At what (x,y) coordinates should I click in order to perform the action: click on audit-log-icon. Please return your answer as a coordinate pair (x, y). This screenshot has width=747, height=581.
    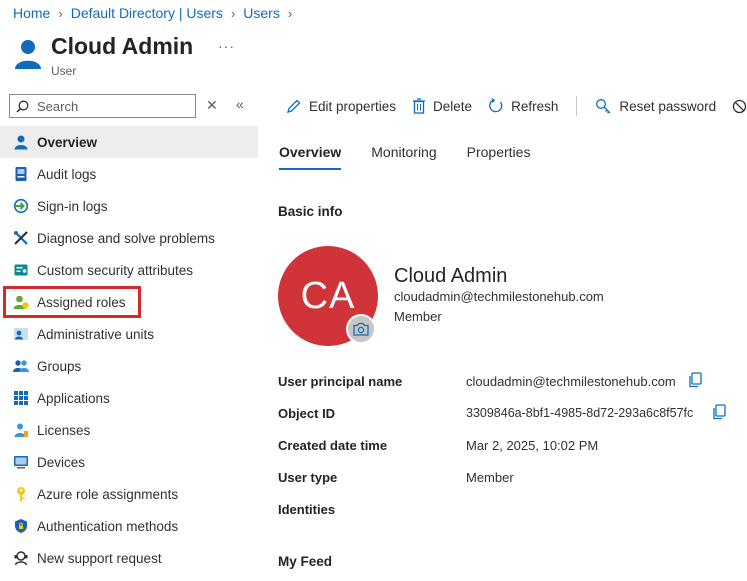
    Looking at the image, I should click on (21, 174).